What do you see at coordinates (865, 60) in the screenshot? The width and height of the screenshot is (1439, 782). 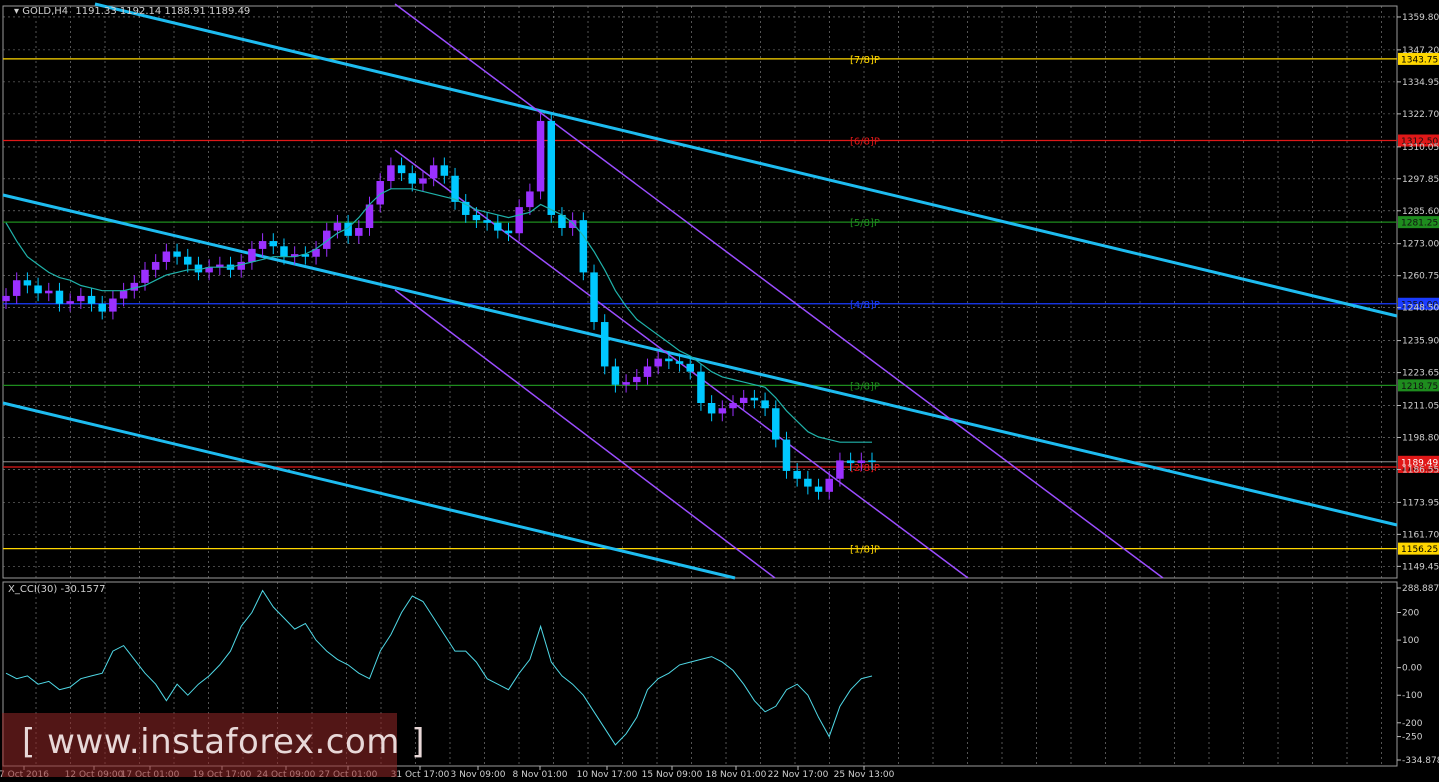 I see `murrey-label: [7/8]P` at bounding box center [865, 60].